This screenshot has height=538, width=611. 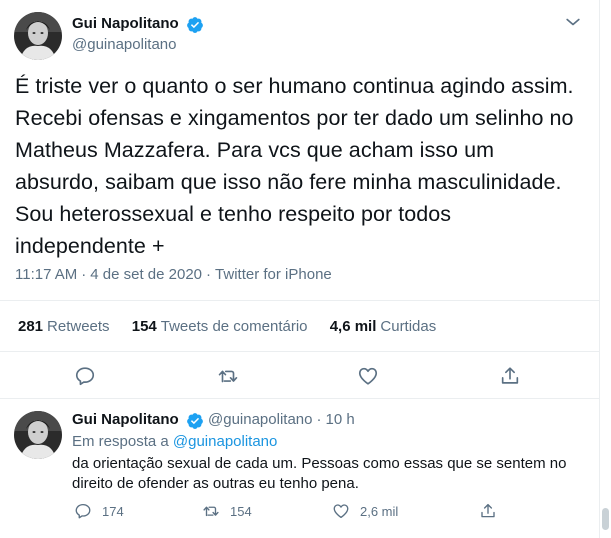 I want to click on chevron-down-icon, so click(x=573, y=22).